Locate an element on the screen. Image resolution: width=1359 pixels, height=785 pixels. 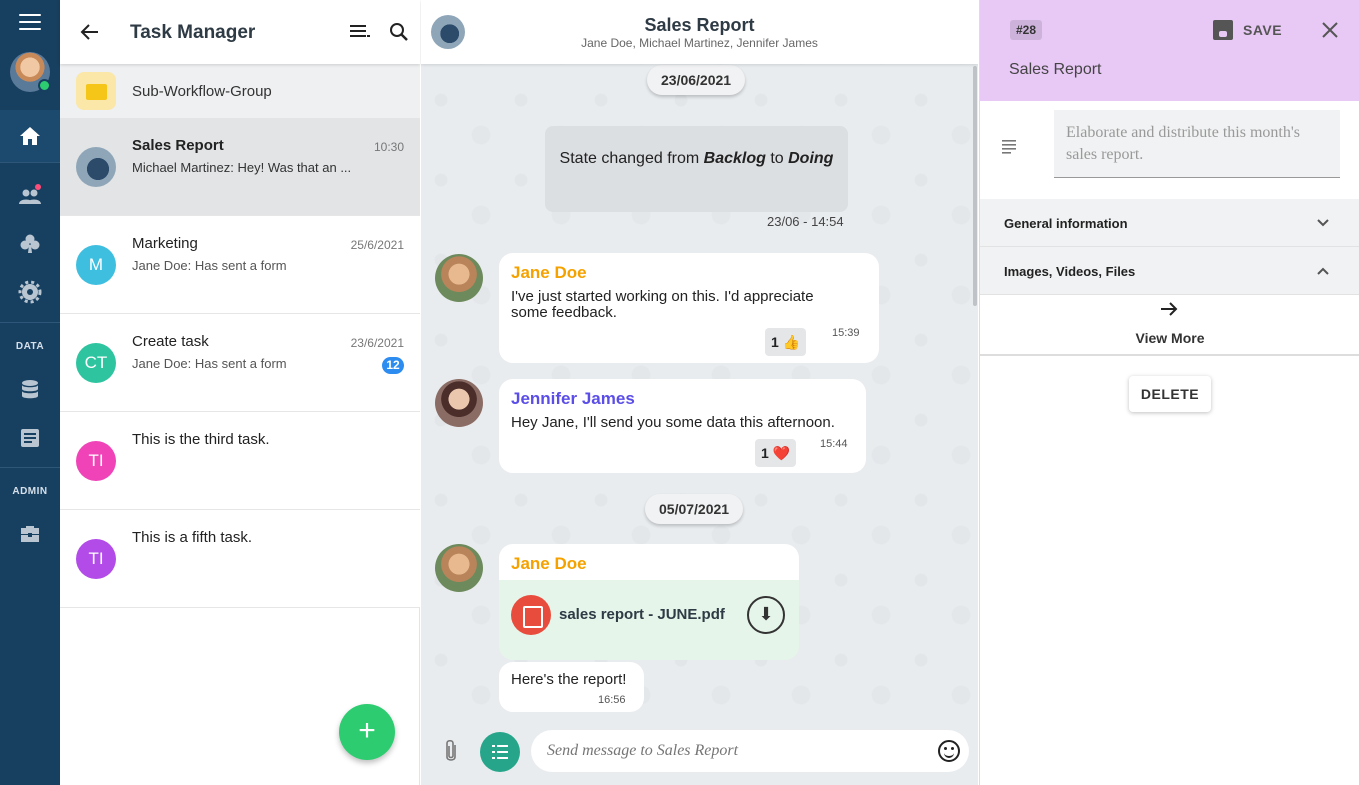
toolbox-icon is located at coordinates (30, 534).